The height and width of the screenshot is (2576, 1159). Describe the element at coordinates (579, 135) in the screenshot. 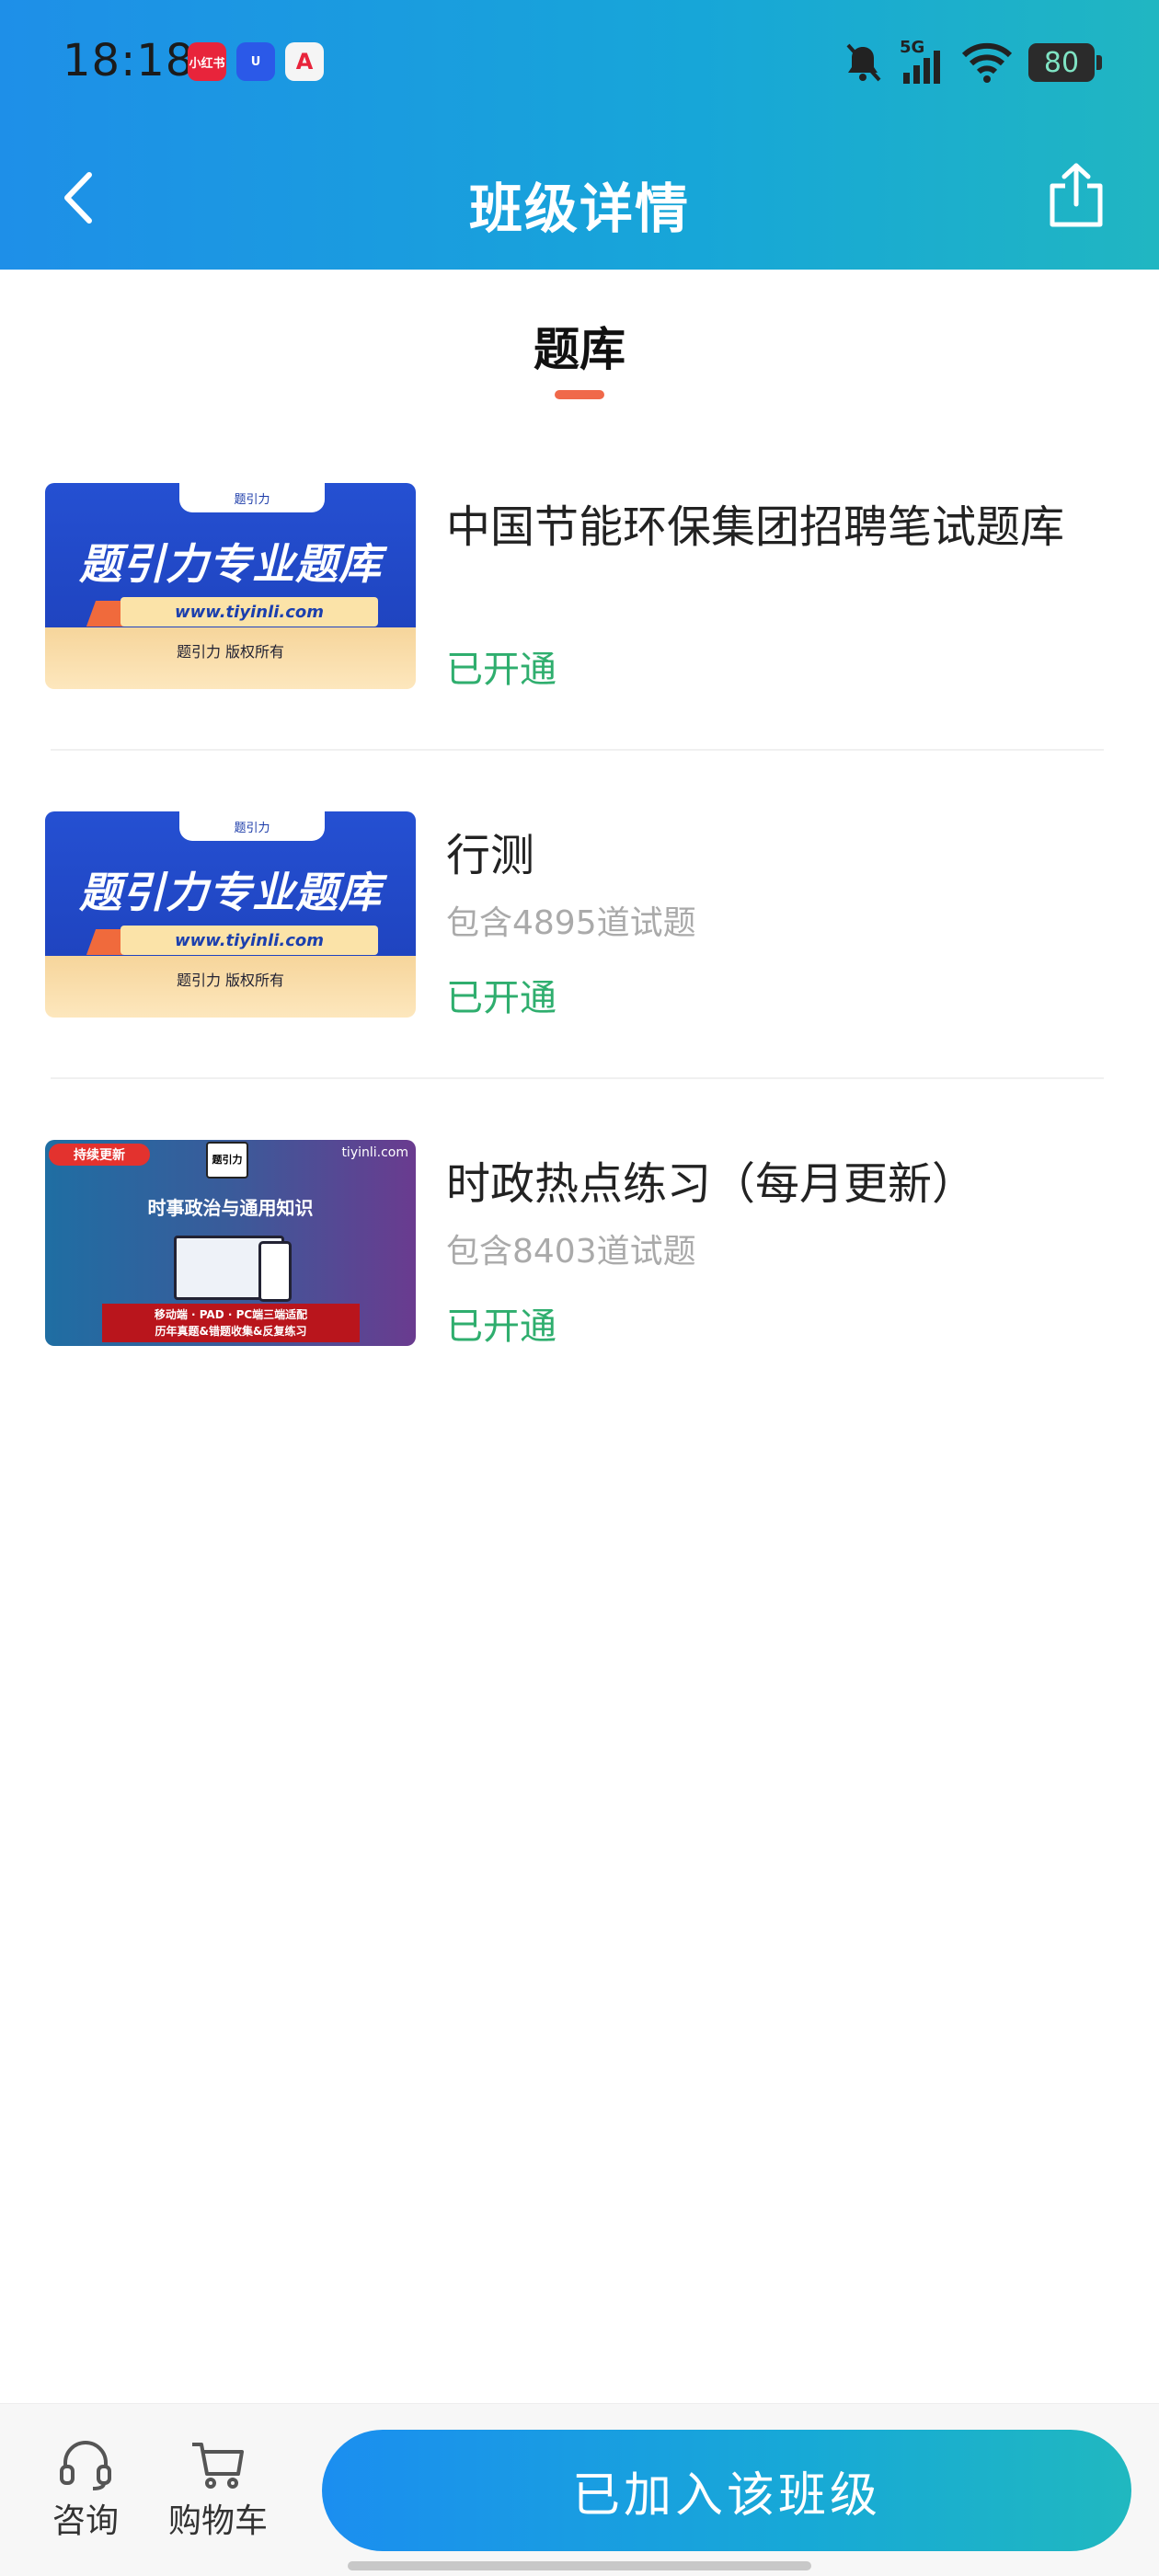

I see `header: 18:18 小红书 U A 5G 80 班级详情` at that location.